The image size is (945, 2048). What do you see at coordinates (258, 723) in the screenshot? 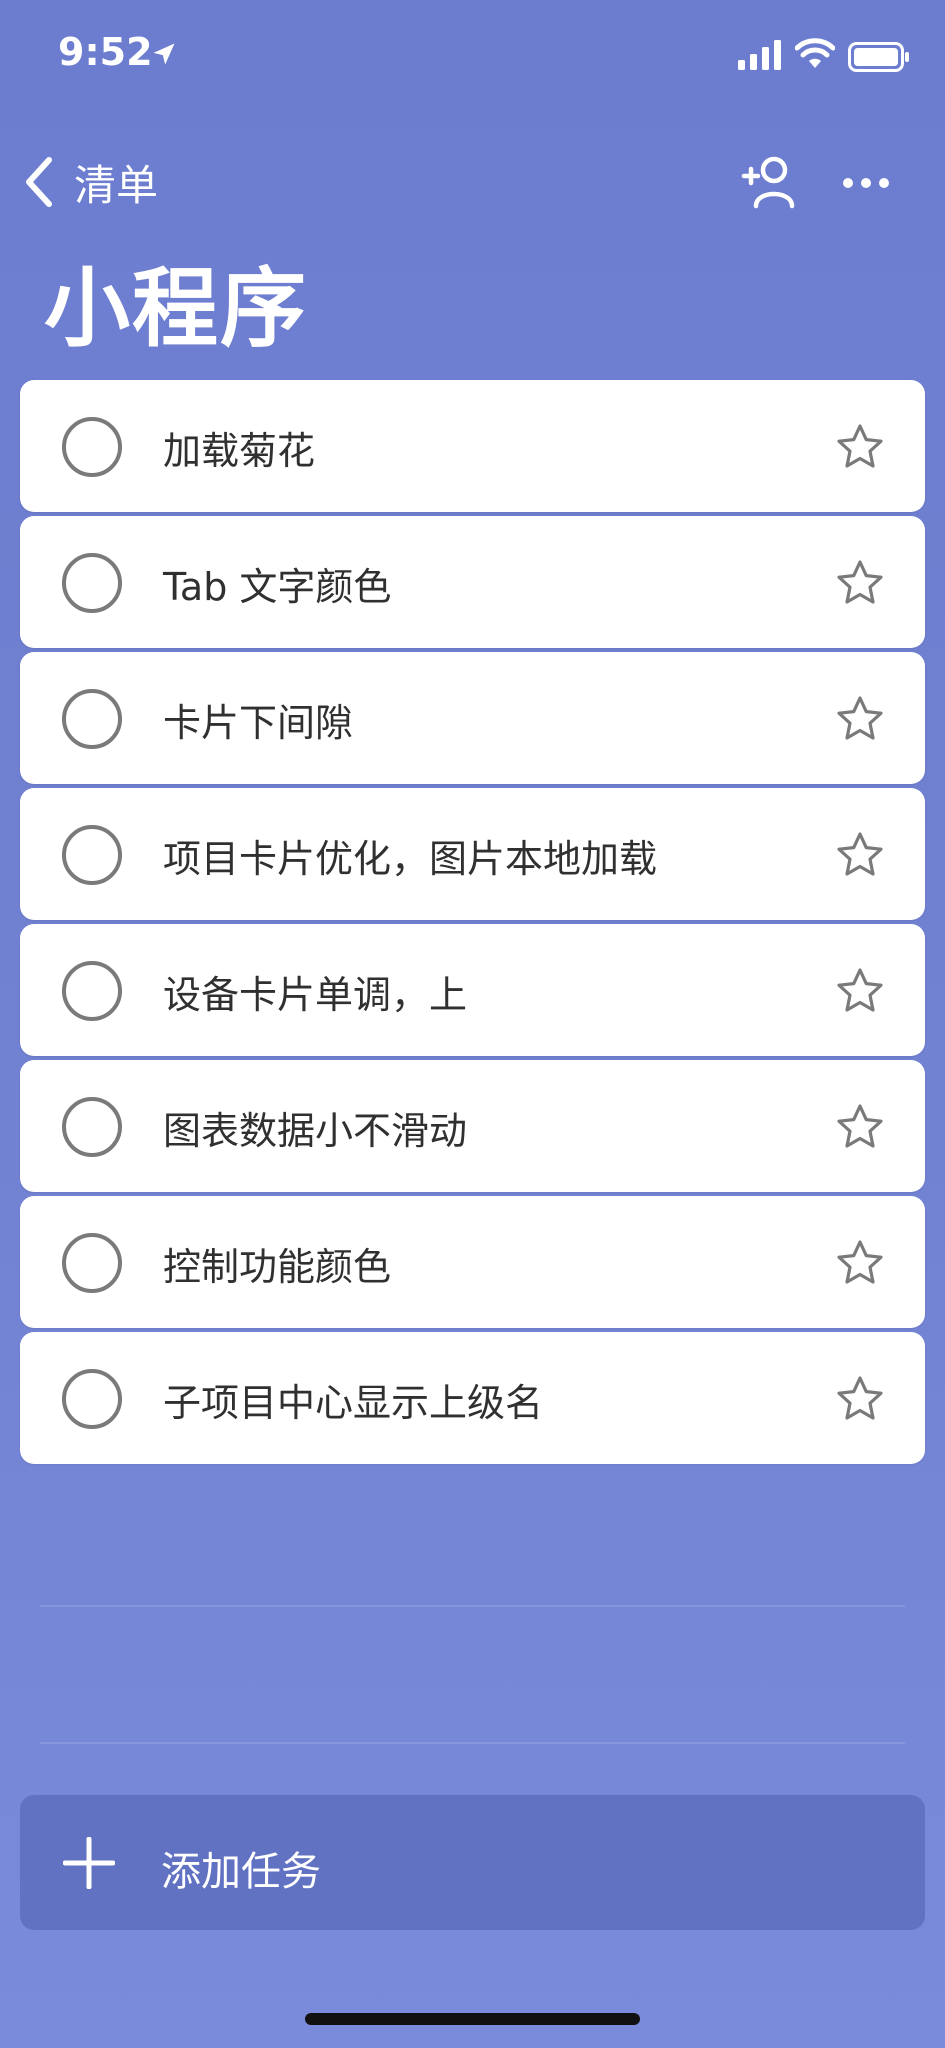
I see `task-title: 卡片下间隙` at bounding box center [258, 723].